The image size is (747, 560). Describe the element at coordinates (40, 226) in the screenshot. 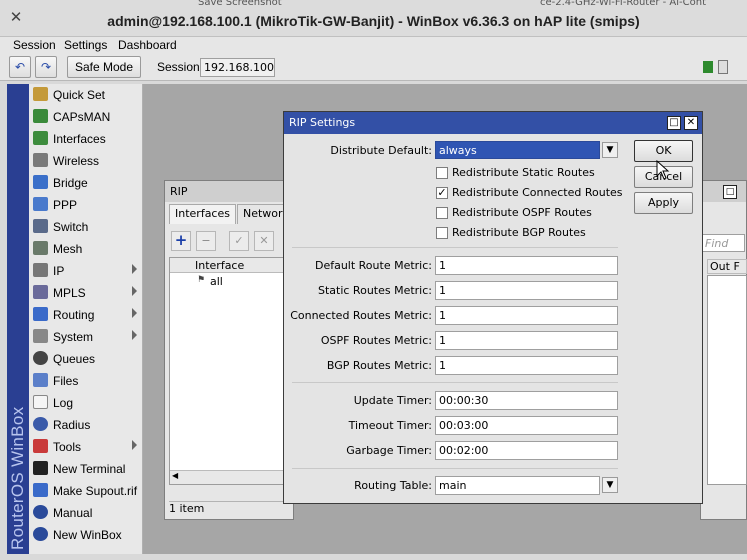

I see `switch-icon` at that location.